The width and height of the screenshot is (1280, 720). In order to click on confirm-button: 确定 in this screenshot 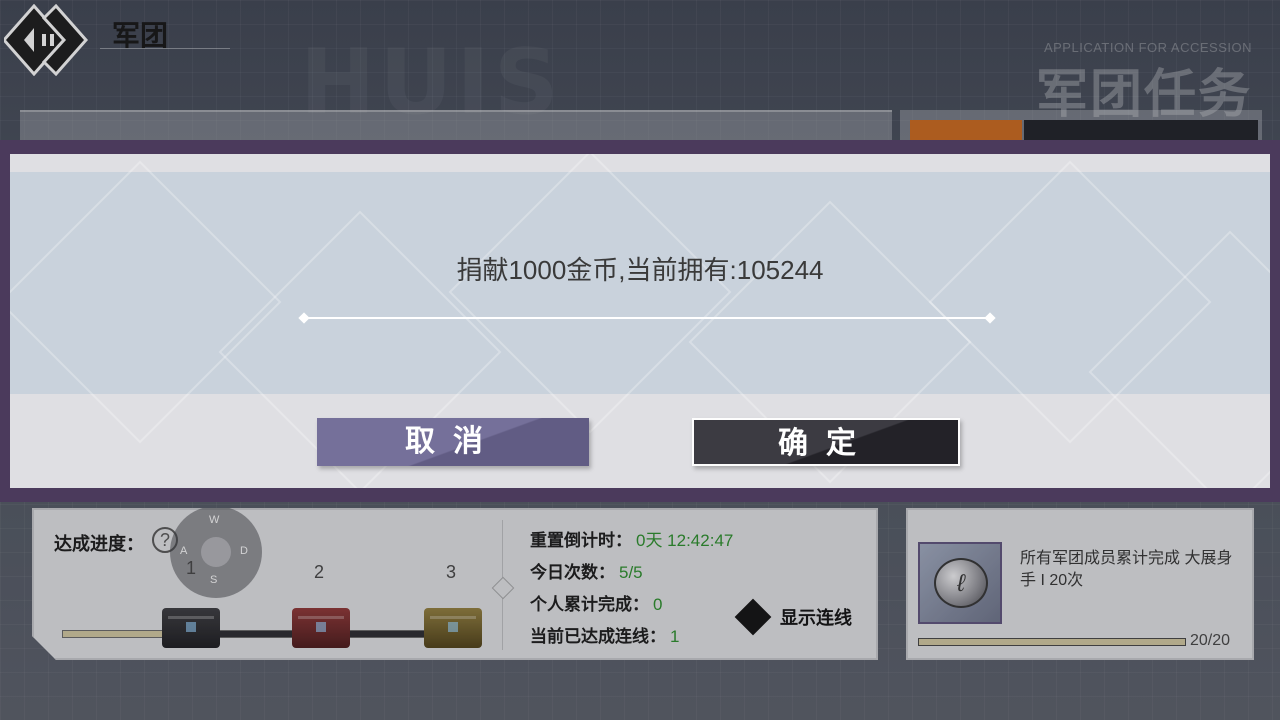, I will do `click(826, 442)`.